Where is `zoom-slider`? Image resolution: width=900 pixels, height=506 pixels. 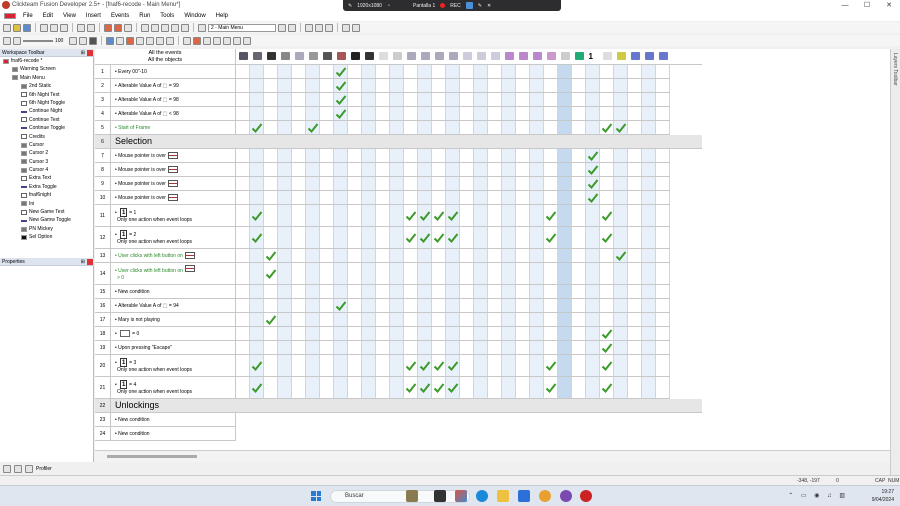
zoom-slider is located at coordinates (38, 40).